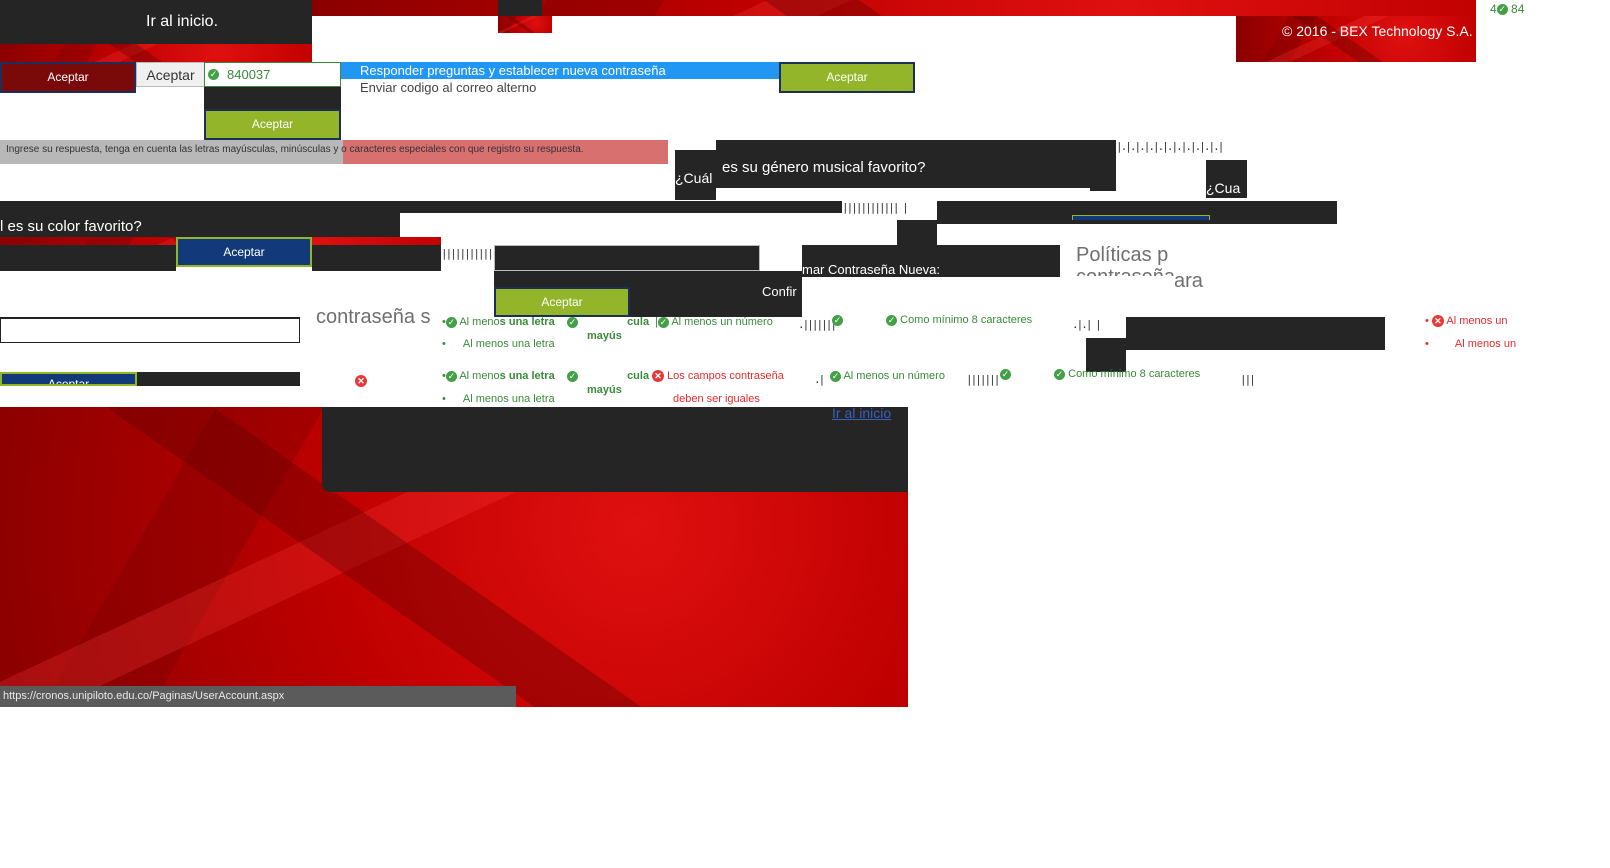 This screenshot has height=868, width=1610. Describe the element at coordinates (608, 322) in the screenshot. I see `rule-mayus: ✓ cula` at that location.